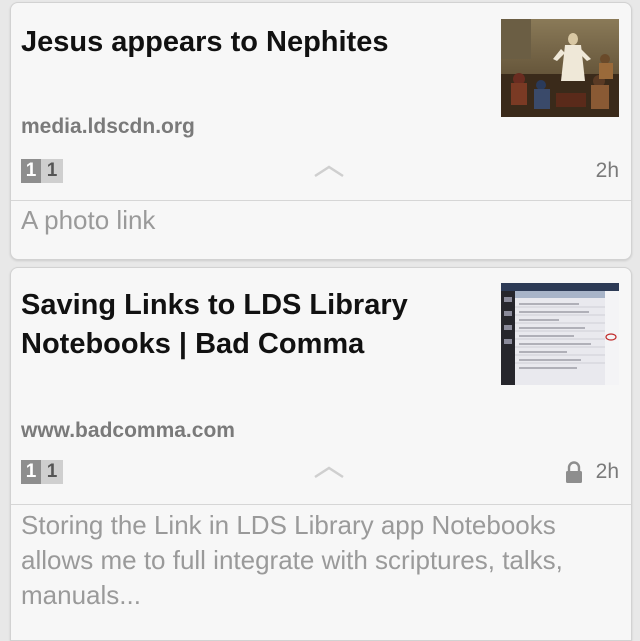  Describe the element at coordinates (251, 42) in the screenshot. I see `item-title: Jesus appears to Nephites` at that location.